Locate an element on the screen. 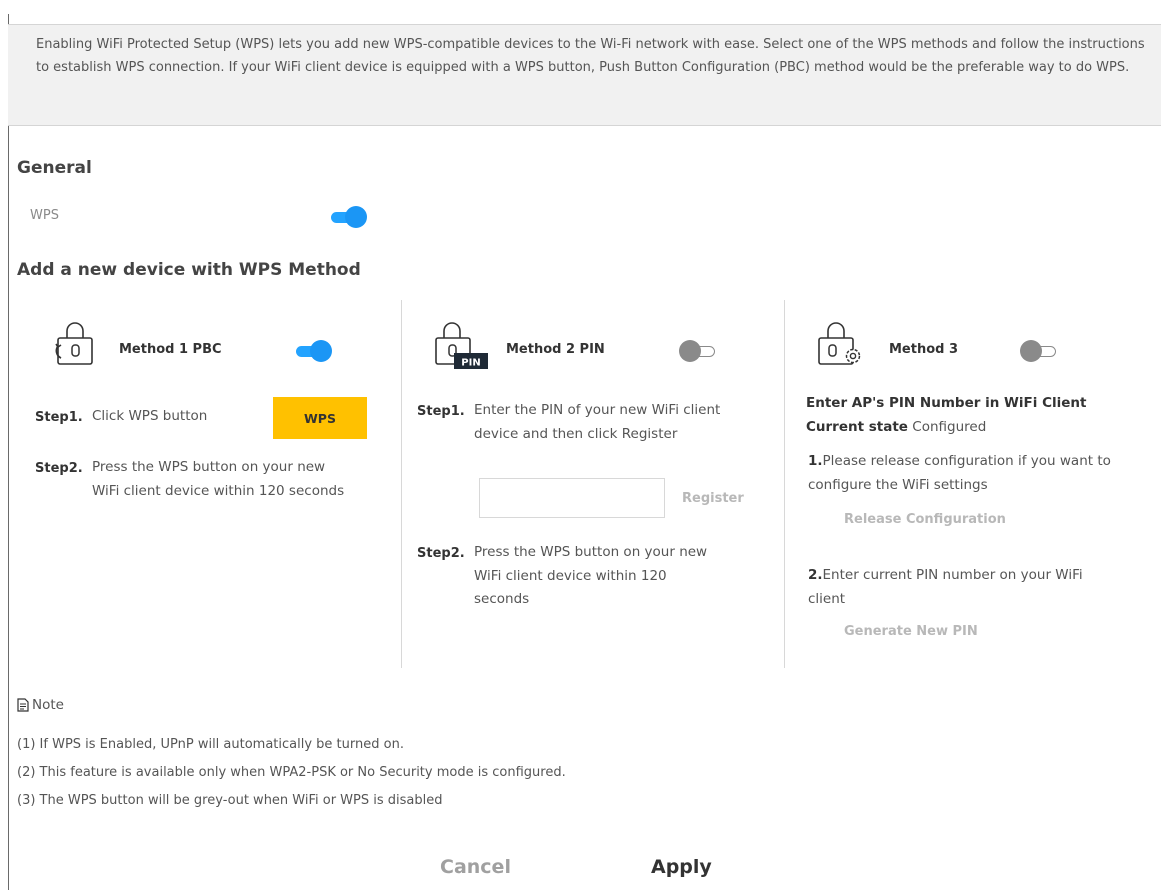 The image size is (1165, 890). cancel-button: Cancel is located at coordinates (485, 873).